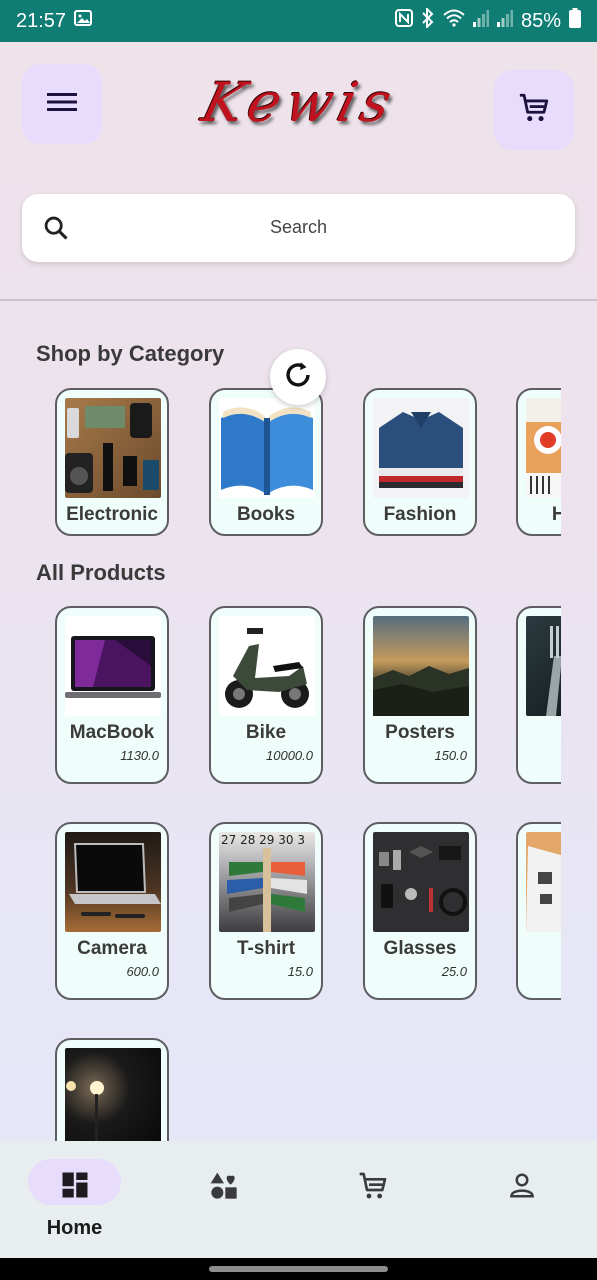 The height and width of the screenshot is (1280, 597). I want to click on search-placeholder: Search, so click(298, 227).